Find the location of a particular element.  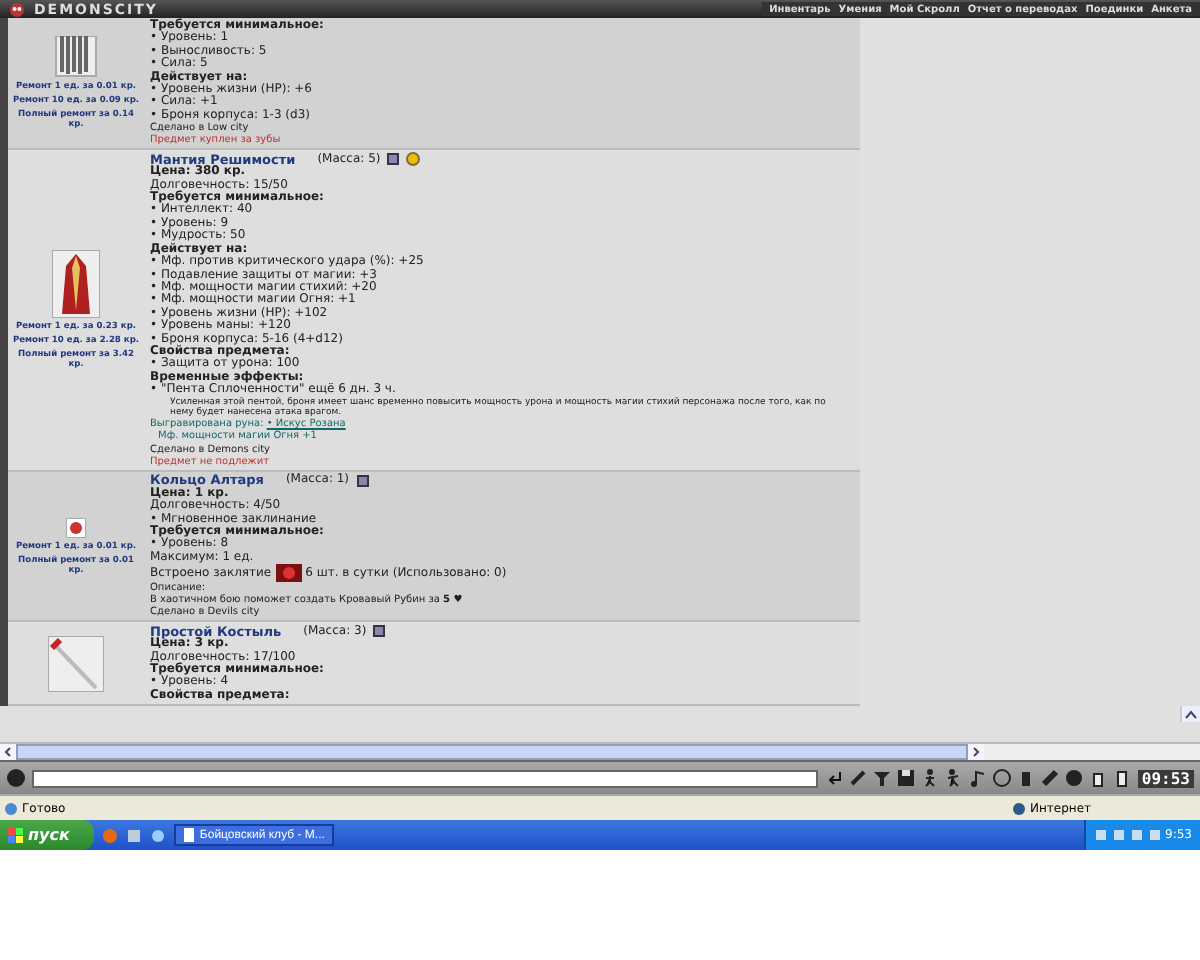

skull-logo-icon is located at coordinates (17, 9).